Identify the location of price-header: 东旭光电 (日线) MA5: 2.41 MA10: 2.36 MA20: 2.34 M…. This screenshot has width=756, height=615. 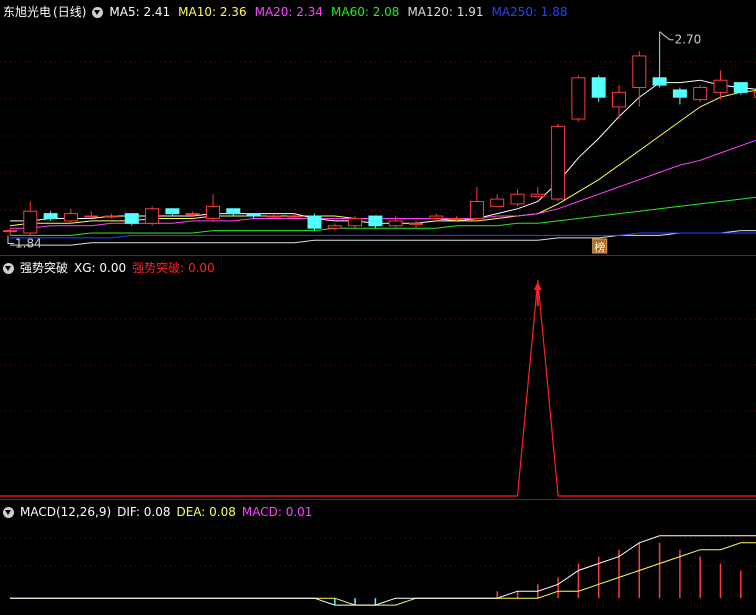
(285, 12).